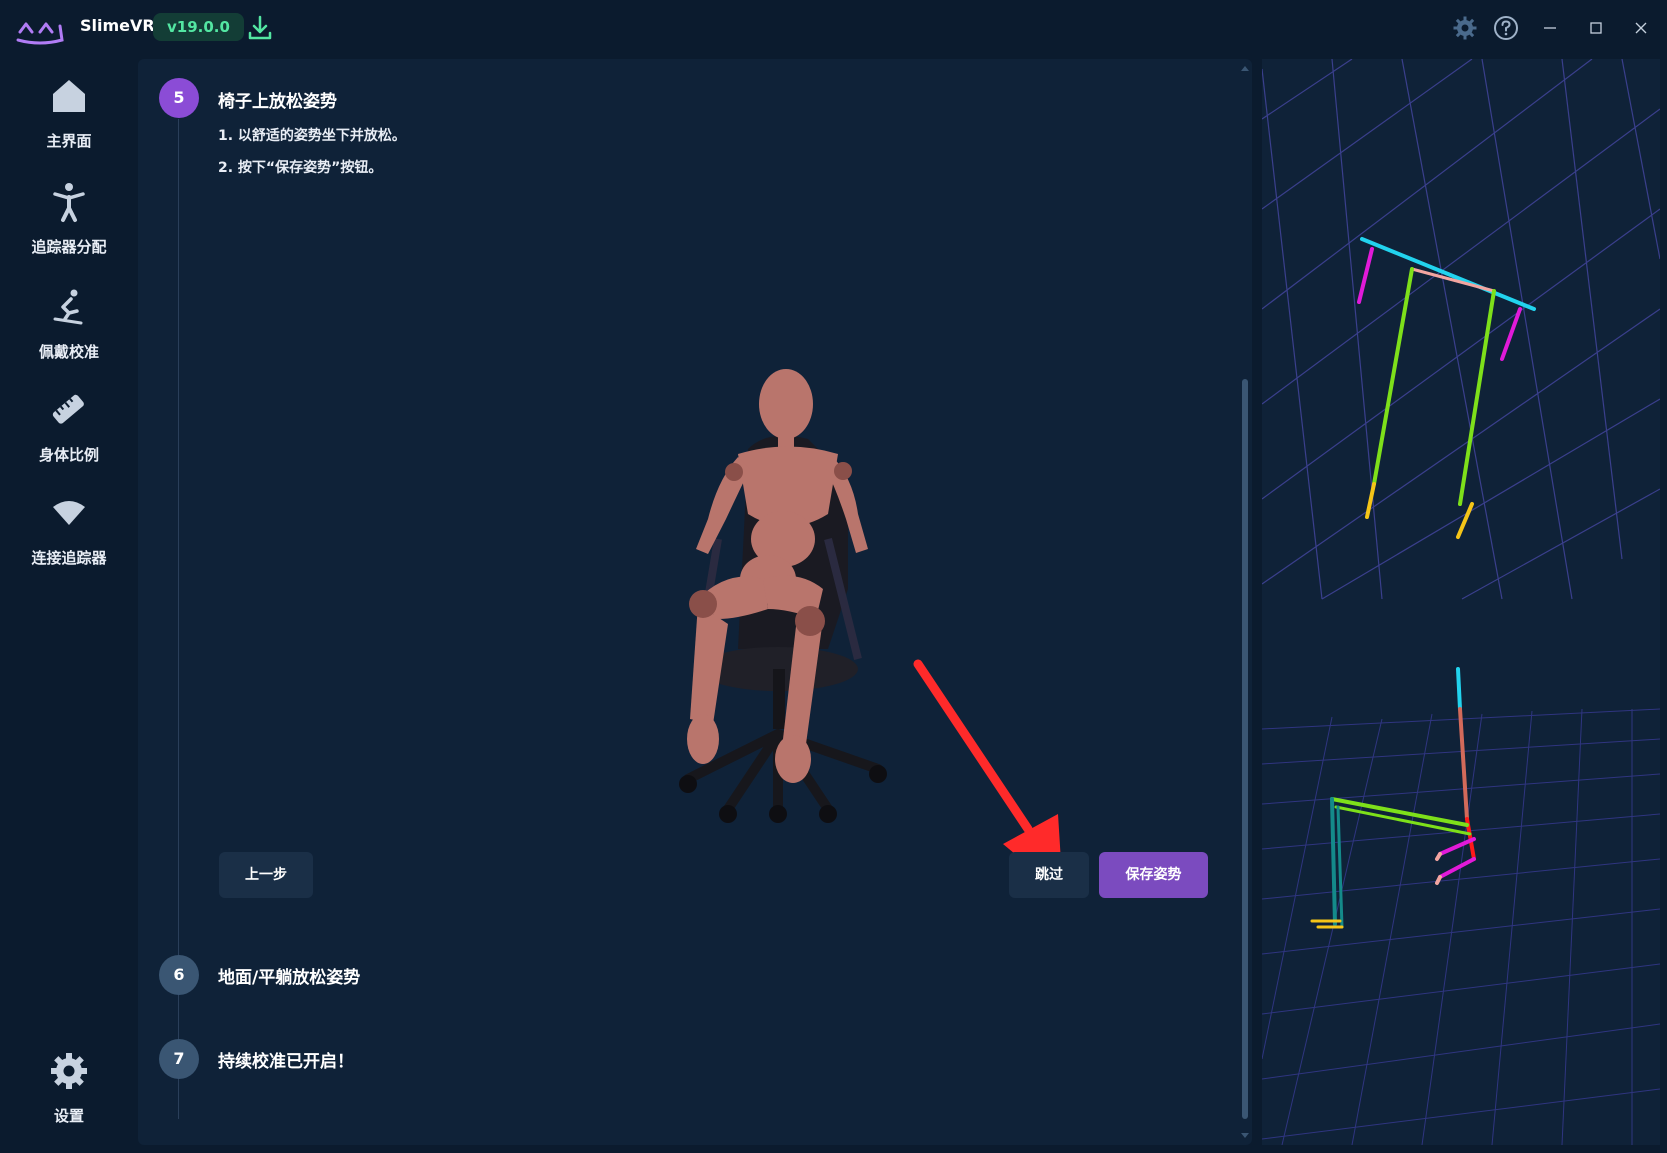 The width and height of the screenshot is (1667, 1153). I want to click on step-number-badge: 6, so click(179, 975).